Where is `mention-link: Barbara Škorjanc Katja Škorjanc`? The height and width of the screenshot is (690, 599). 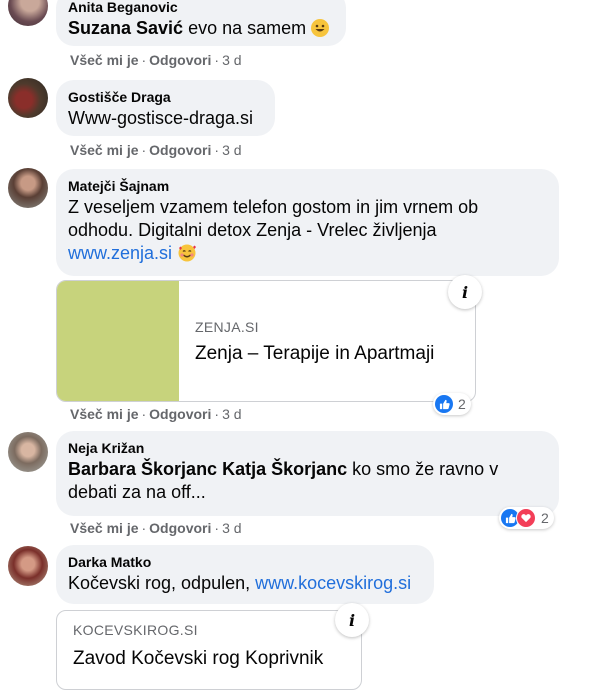
mention-link: Barbara Škorjanc Katja Škorjanc is located at coordinates (207, 469).